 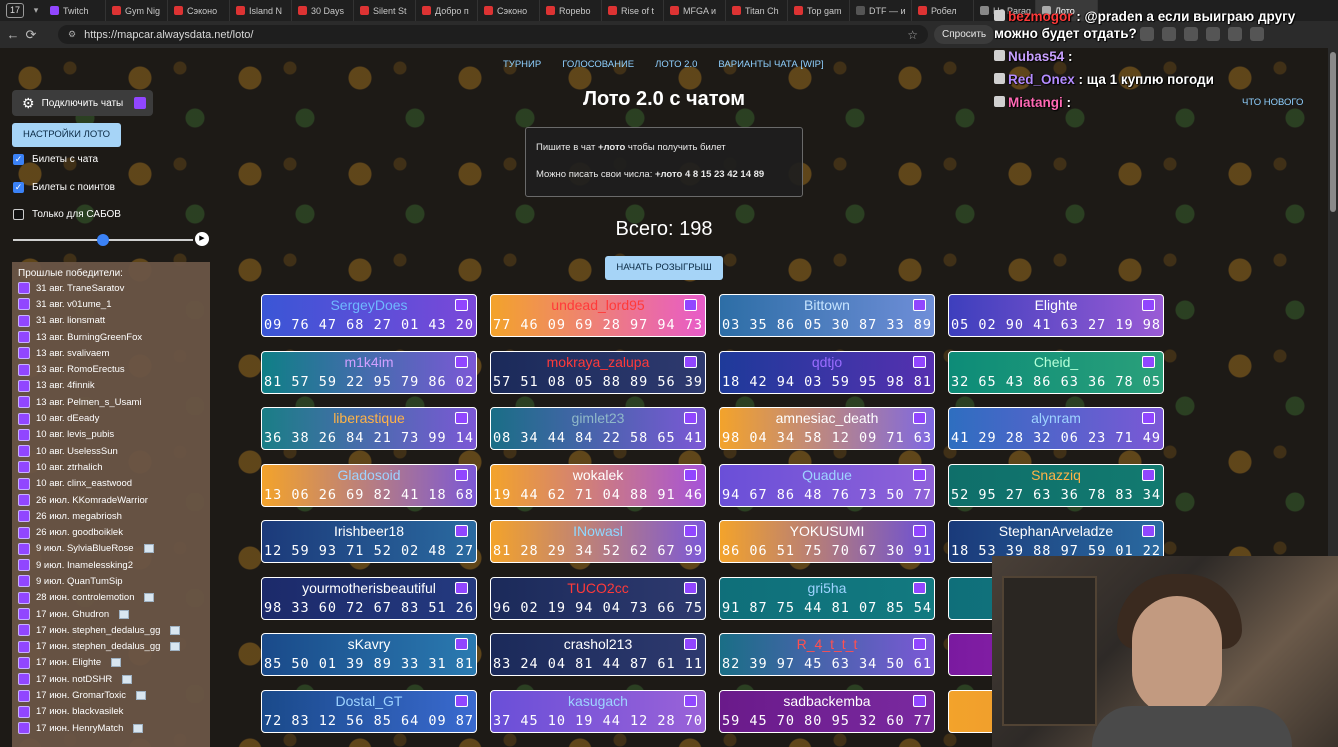 What do you see at coordinates (111, 614) in the screenshot?
I see `winner-row: 17 июн. Ghudron` at bounding box center [111, 614].